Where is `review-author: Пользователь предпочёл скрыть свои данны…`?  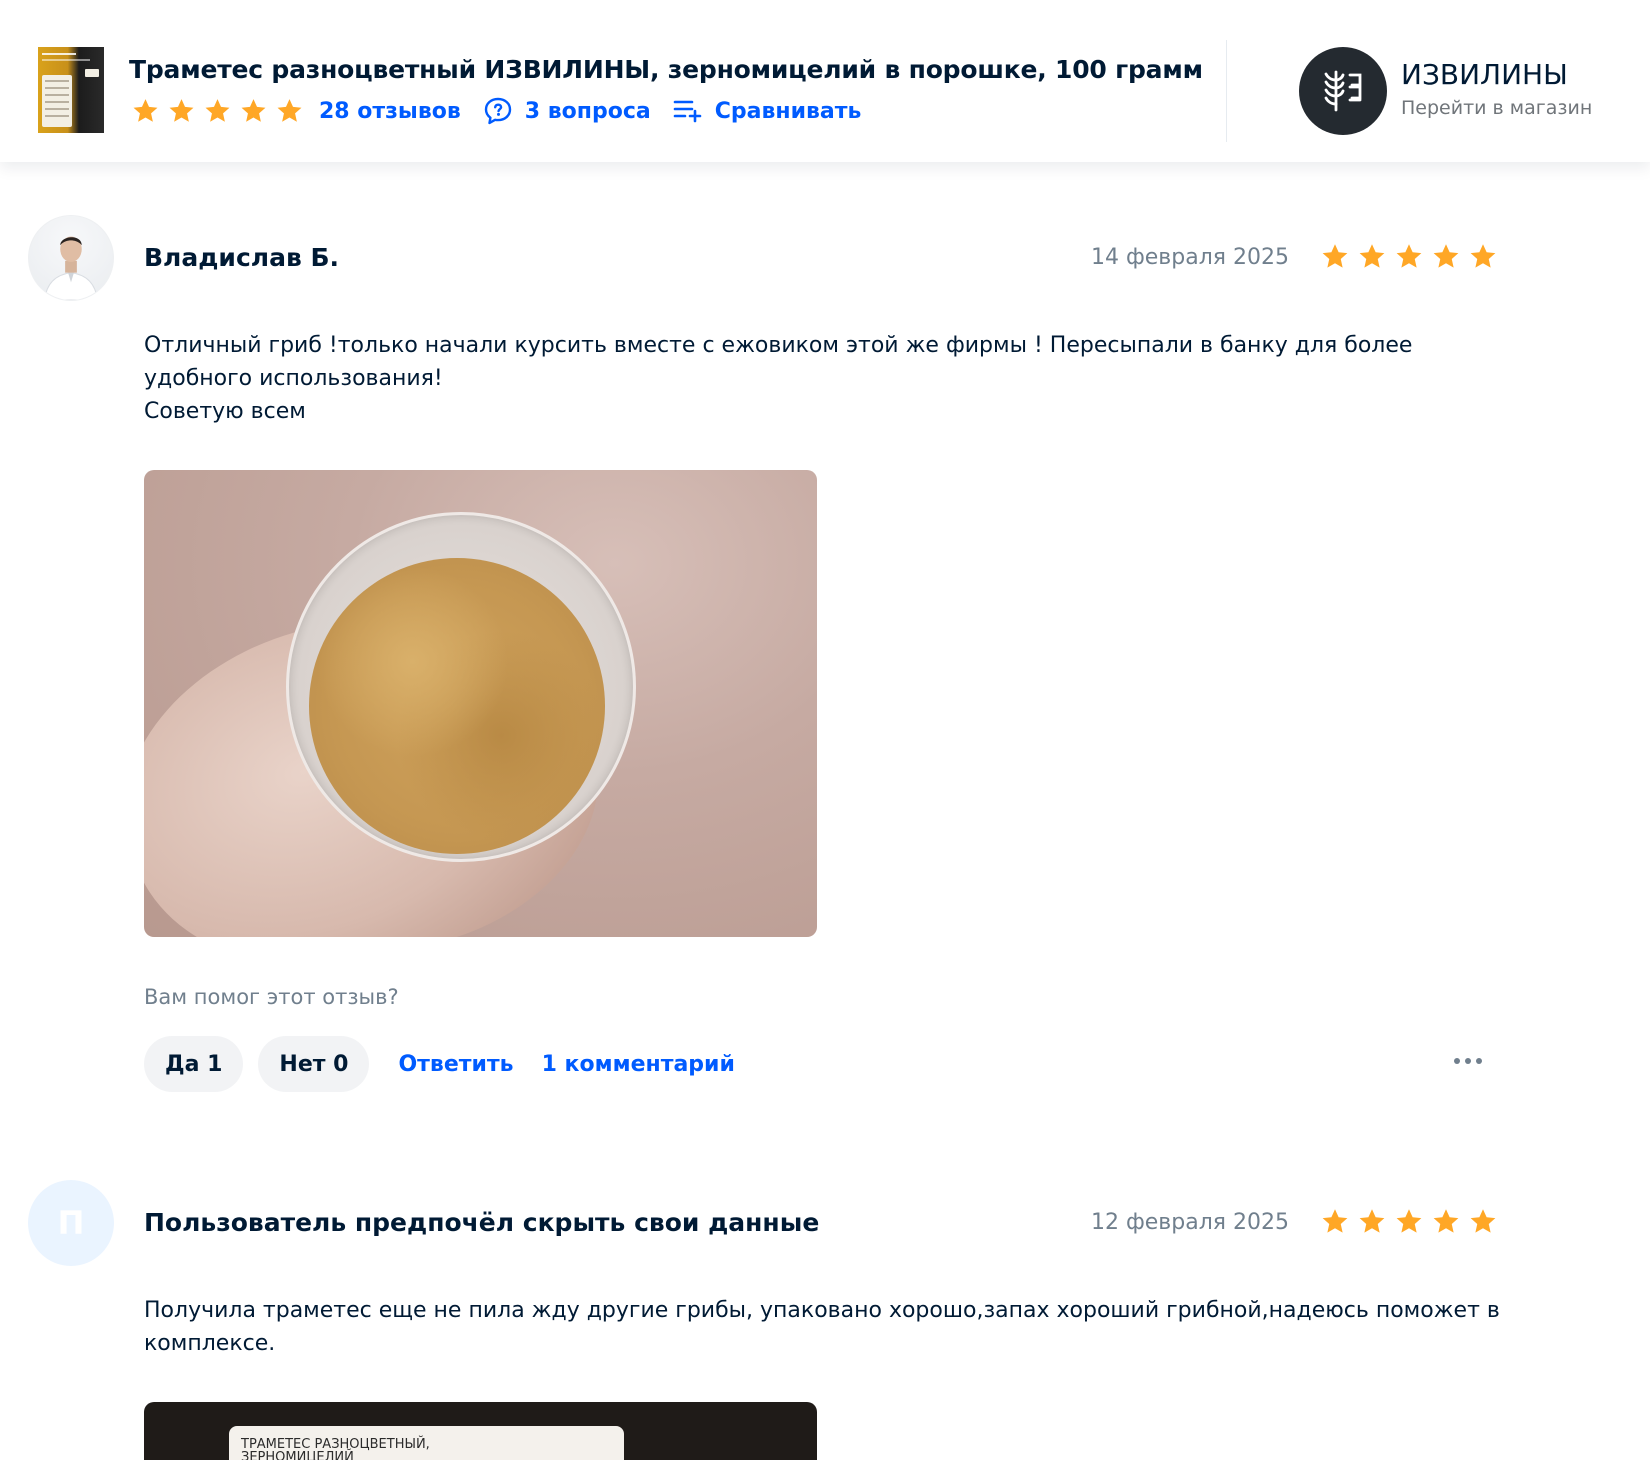 review-author: Пользователь предпочёл скрыть свои данны… is located at coordinates (481, 1222).